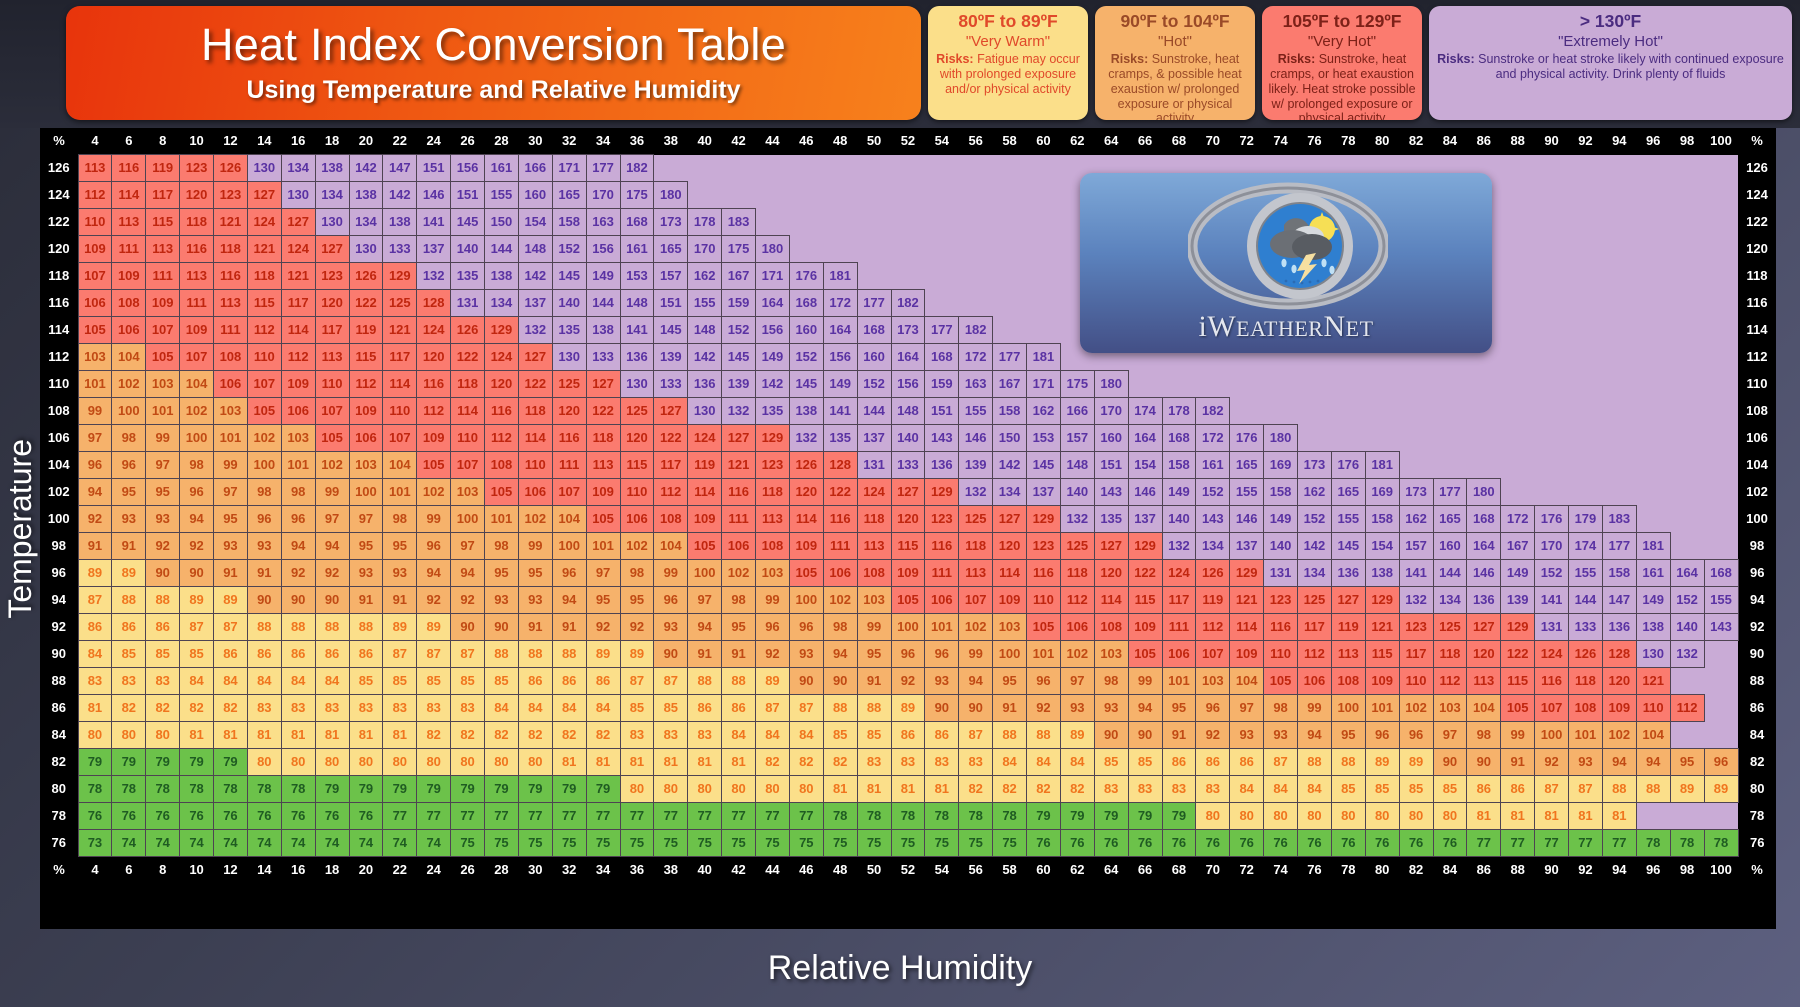  I want to click on heat-index-cell: 79, so click(569, 789).